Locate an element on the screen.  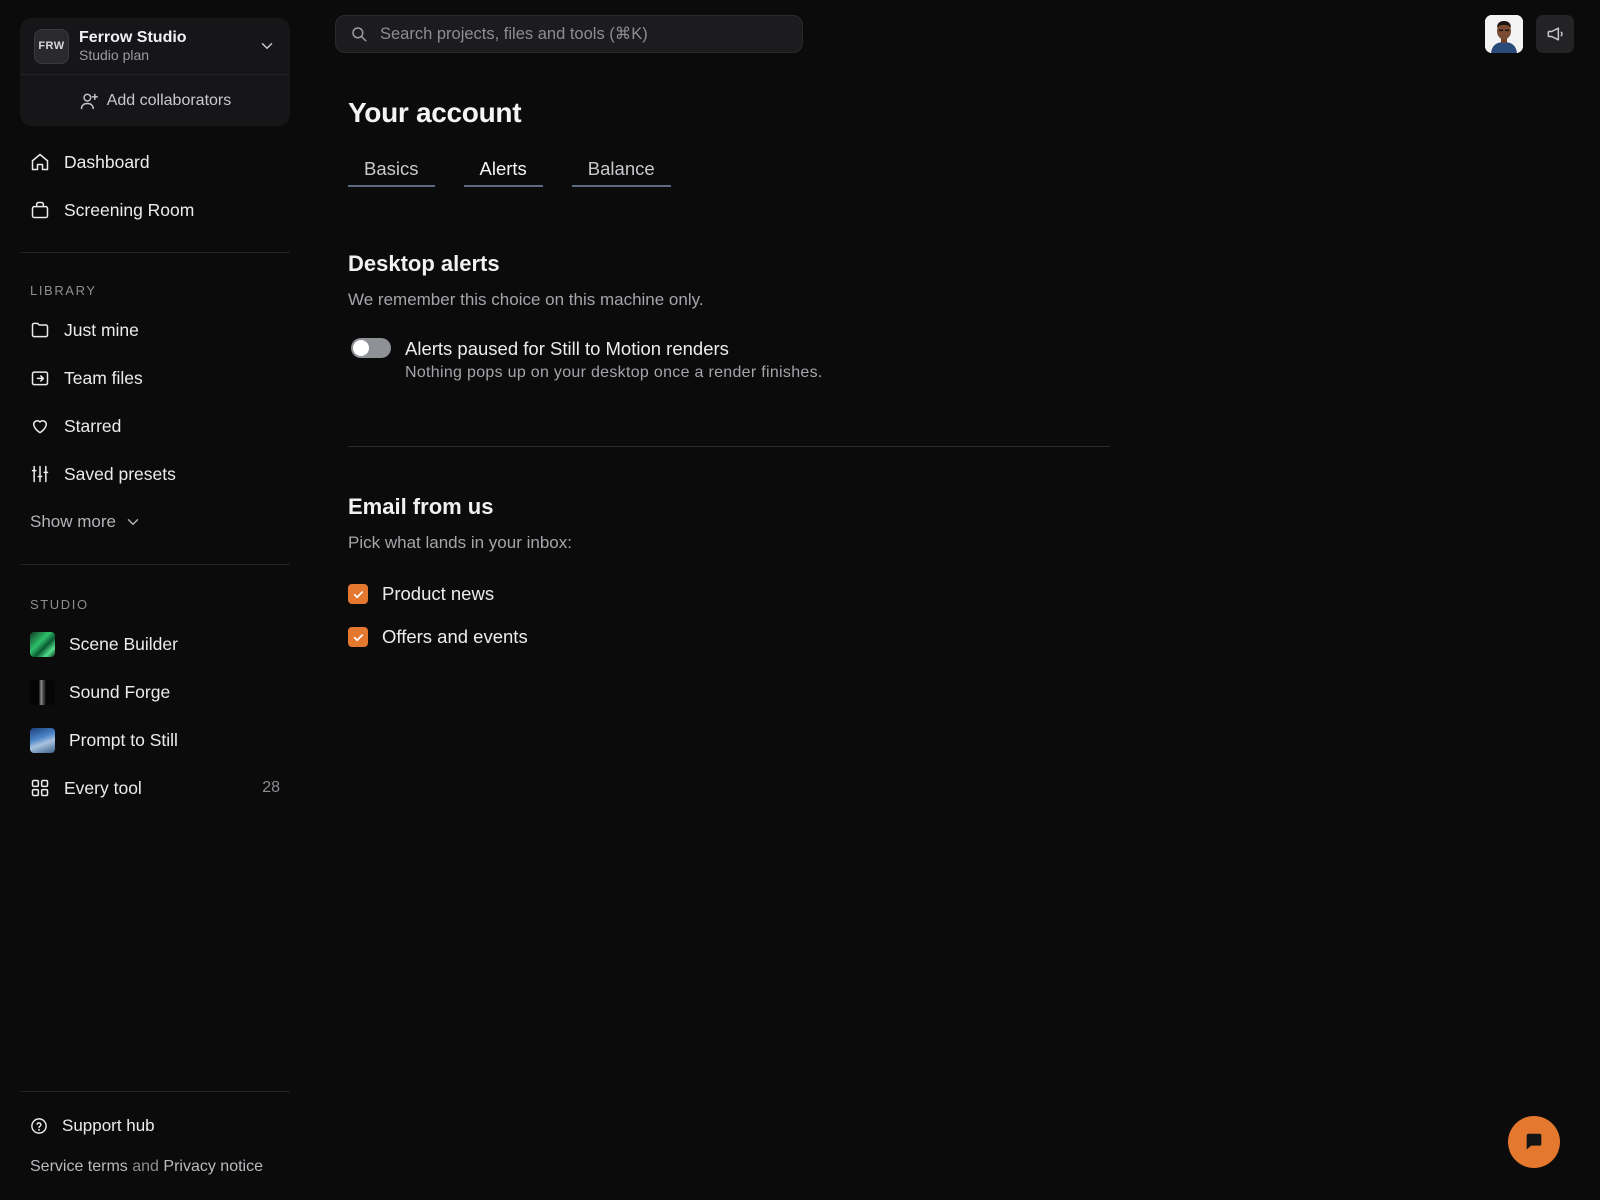
workspace-switcher: FRW Ferrow Studio Studio plan is located at coordinates (155, 46).